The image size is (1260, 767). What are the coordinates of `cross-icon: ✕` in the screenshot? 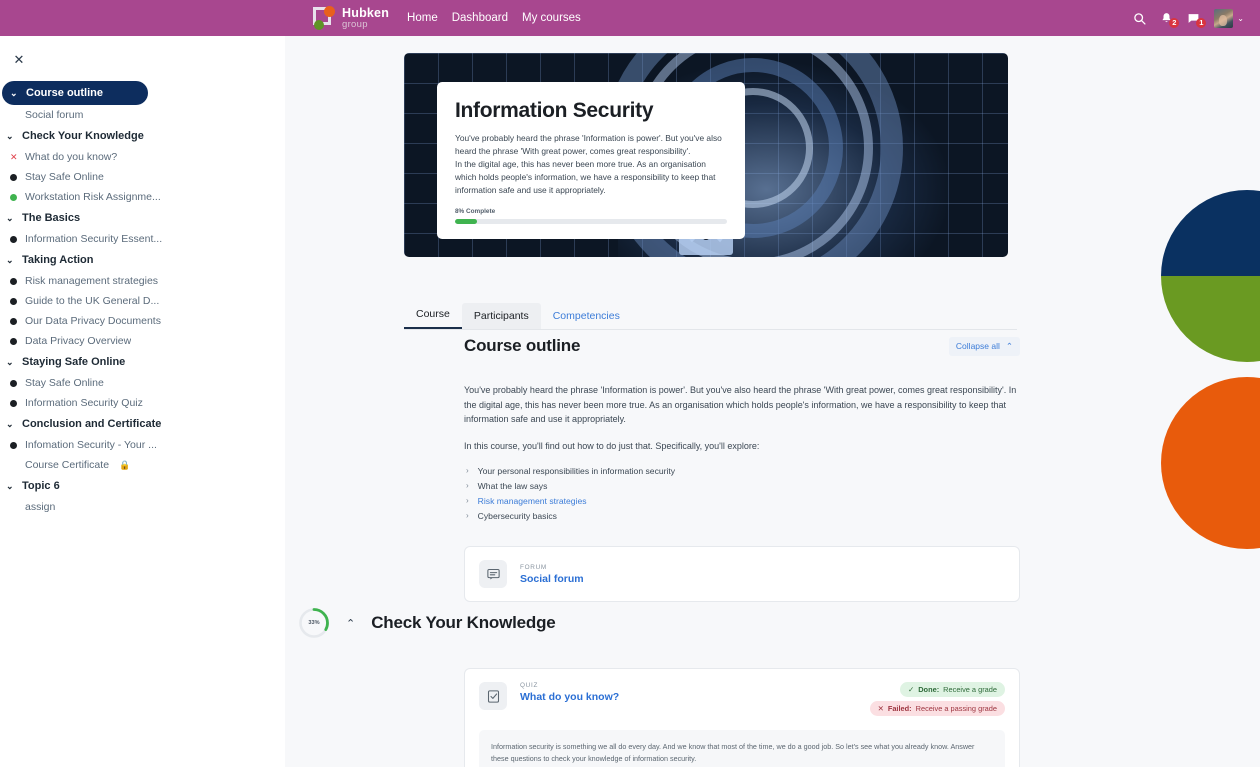 It's located at (880, 708).